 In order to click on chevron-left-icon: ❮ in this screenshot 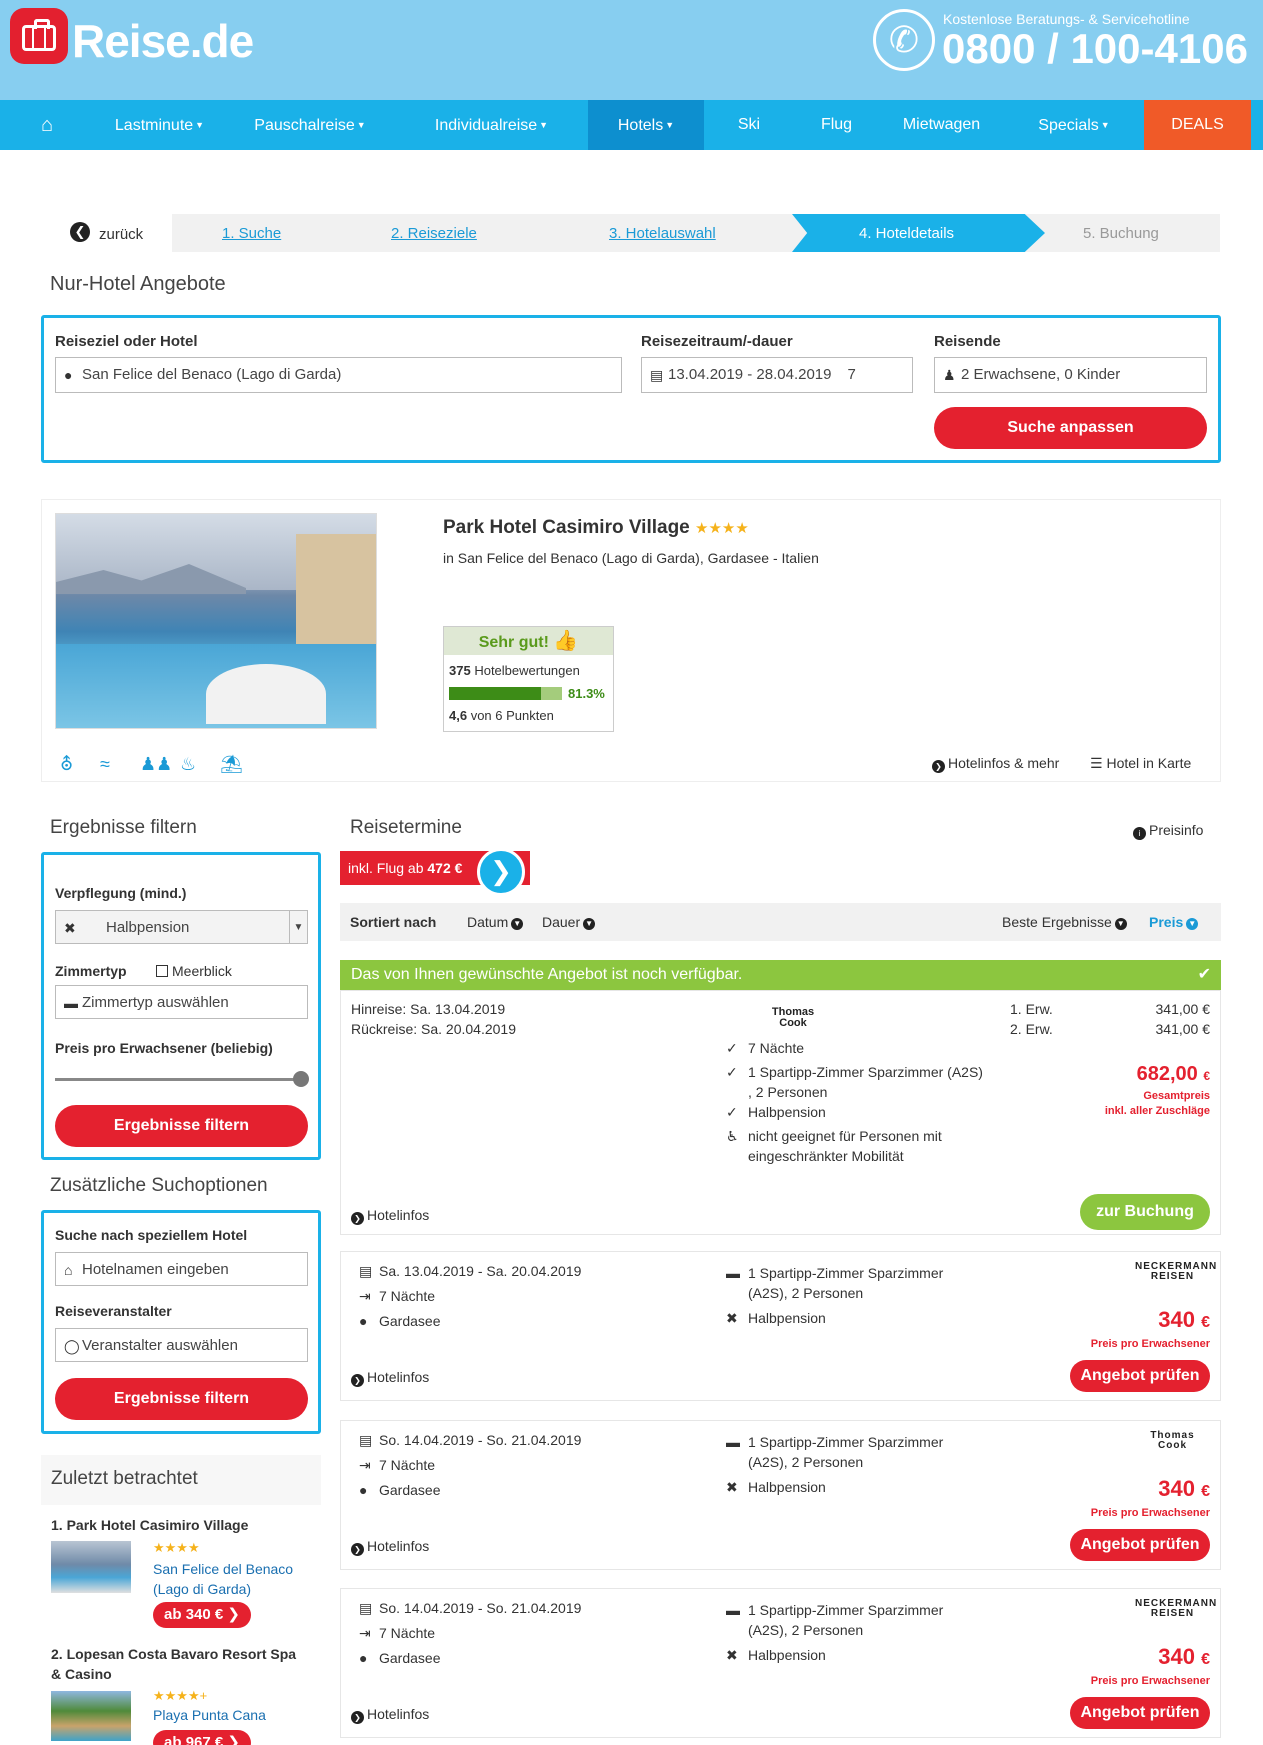, I will do `click(80, 232)`.